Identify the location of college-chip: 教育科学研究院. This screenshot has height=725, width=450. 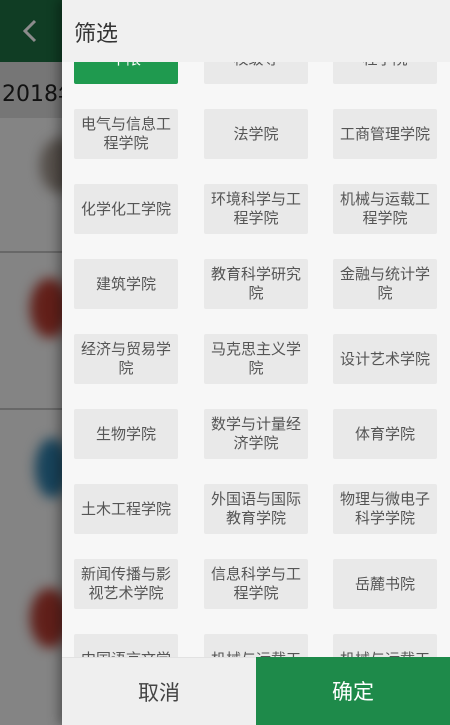
(256, 284).